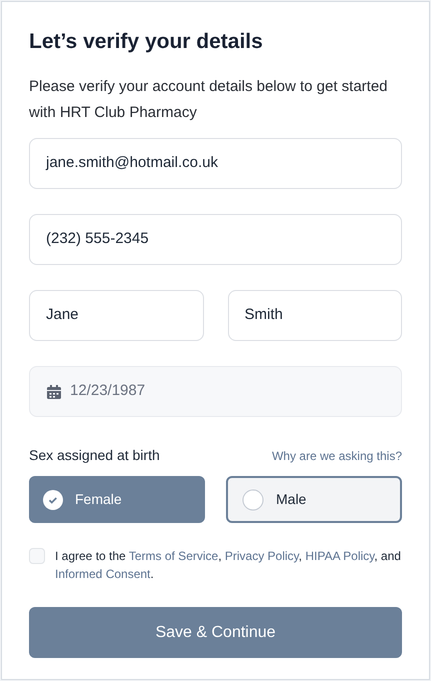  What do you see at coordinates (261, 556) in the screenshot?
I see `policy-link: Privacy Policy` at bounding box center [261, 556].